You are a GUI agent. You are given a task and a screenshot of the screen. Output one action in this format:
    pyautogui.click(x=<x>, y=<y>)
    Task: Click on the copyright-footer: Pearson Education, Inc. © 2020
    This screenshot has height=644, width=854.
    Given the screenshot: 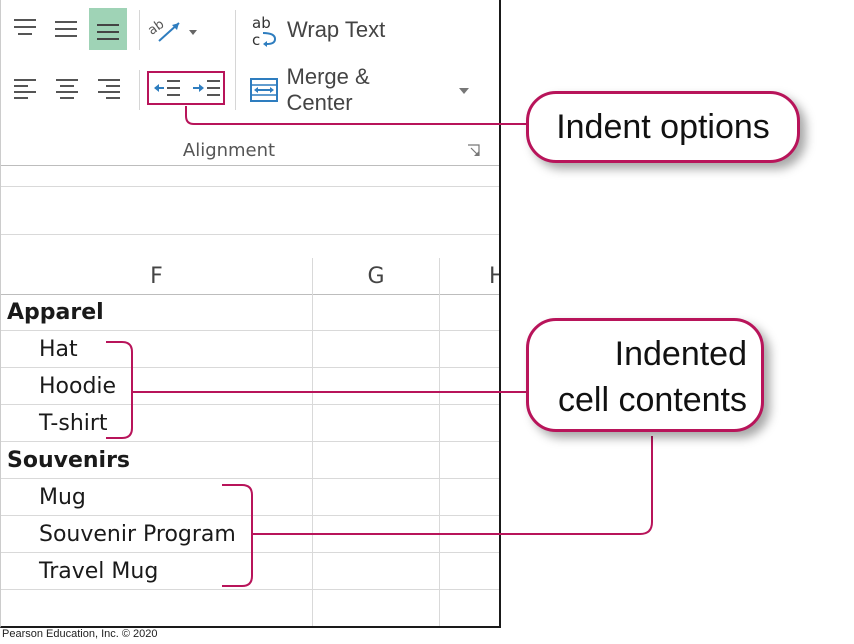 What is the action you would take?
    pyautogui.click(x=80, y=634)
    